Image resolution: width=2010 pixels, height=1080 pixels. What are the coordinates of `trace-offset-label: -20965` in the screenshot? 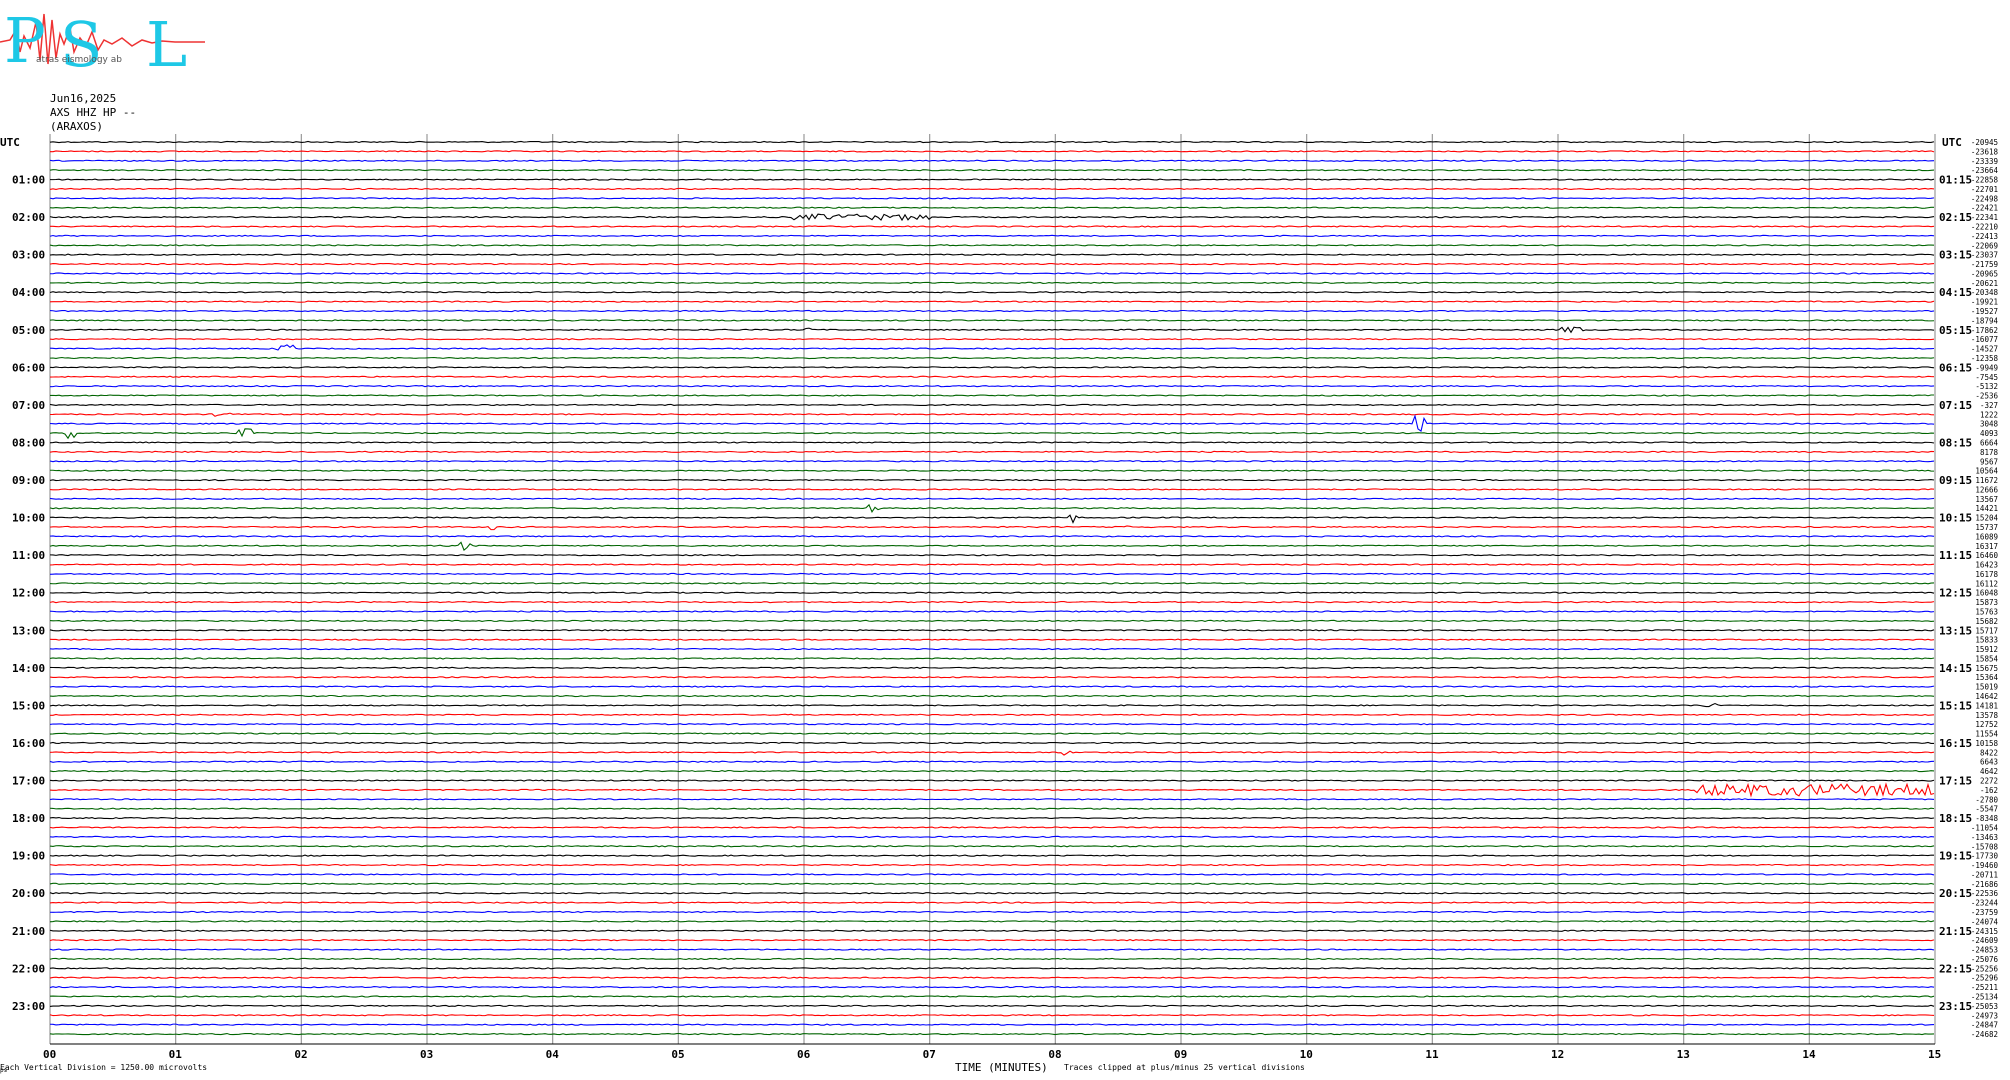 It's located at (1984, 273).